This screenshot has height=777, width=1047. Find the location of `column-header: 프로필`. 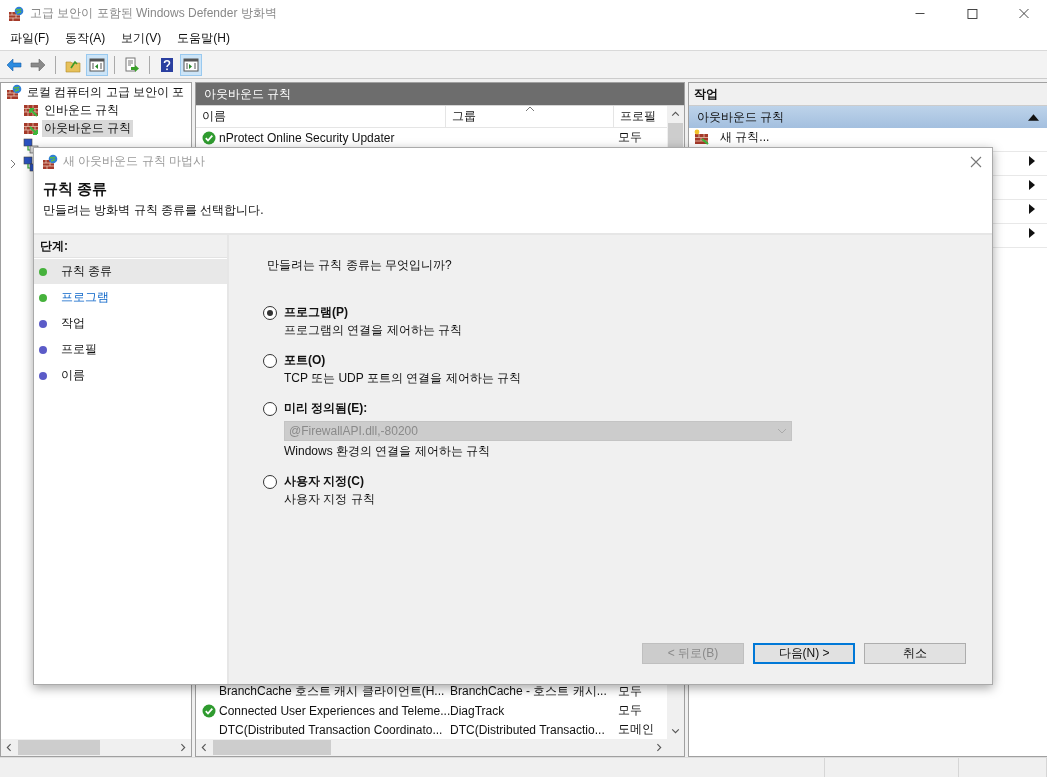

column-header: 프로필 is located at coordinates (640, 116).